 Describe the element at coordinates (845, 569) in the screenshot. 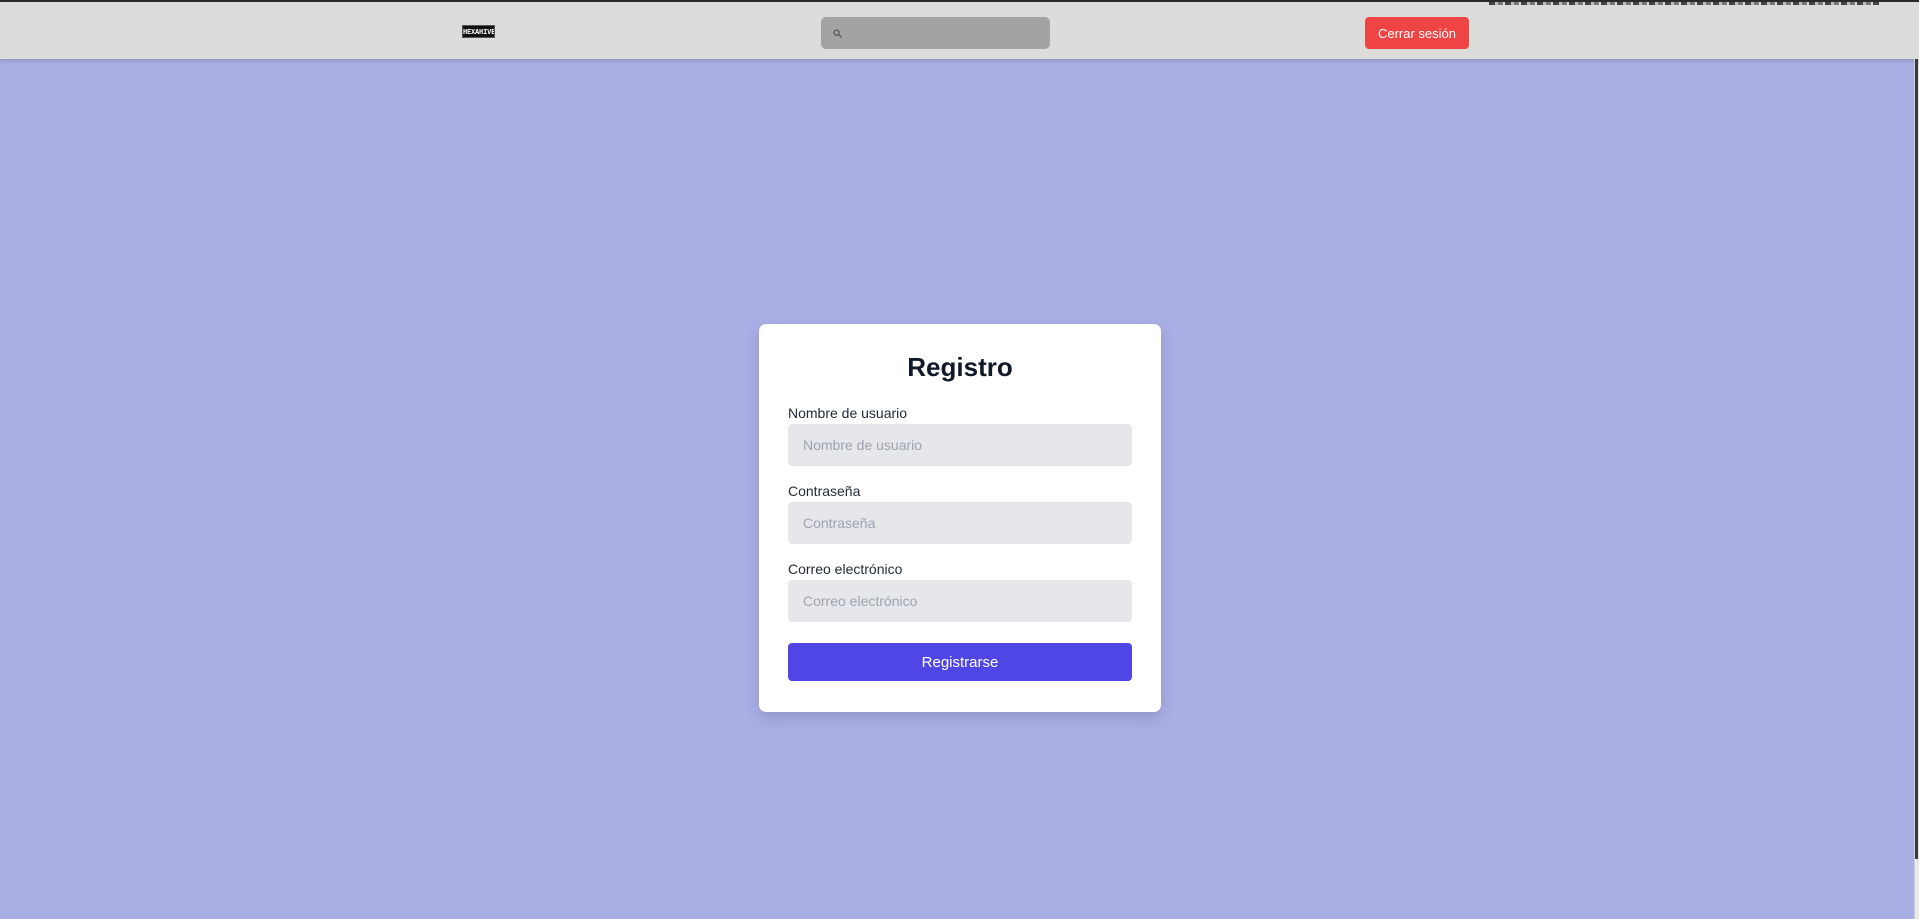

I see `email-label: Correo electrónico` at that location.